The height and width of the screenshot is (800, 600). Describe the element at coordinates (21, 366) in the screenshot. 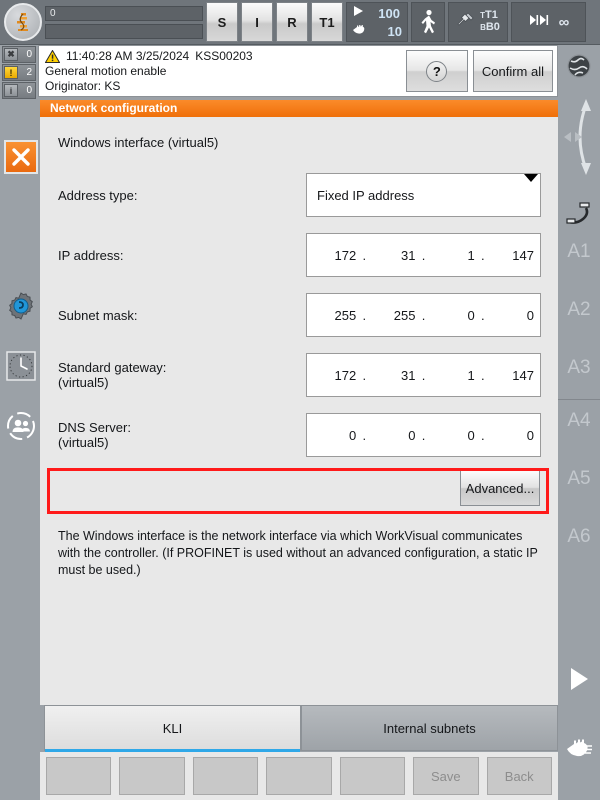

I see `clock-button` at that location.